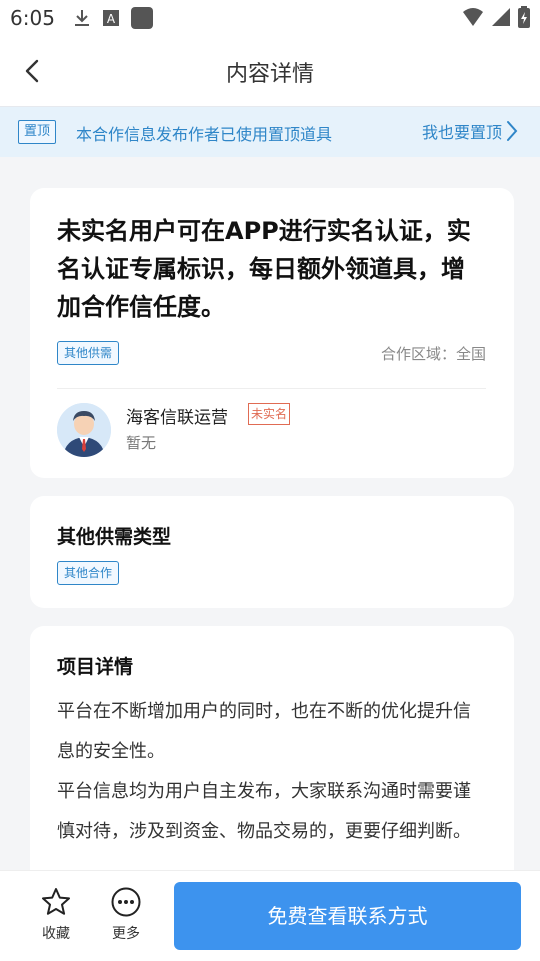  I want to click on more-label: 更多, so click(126, 934).